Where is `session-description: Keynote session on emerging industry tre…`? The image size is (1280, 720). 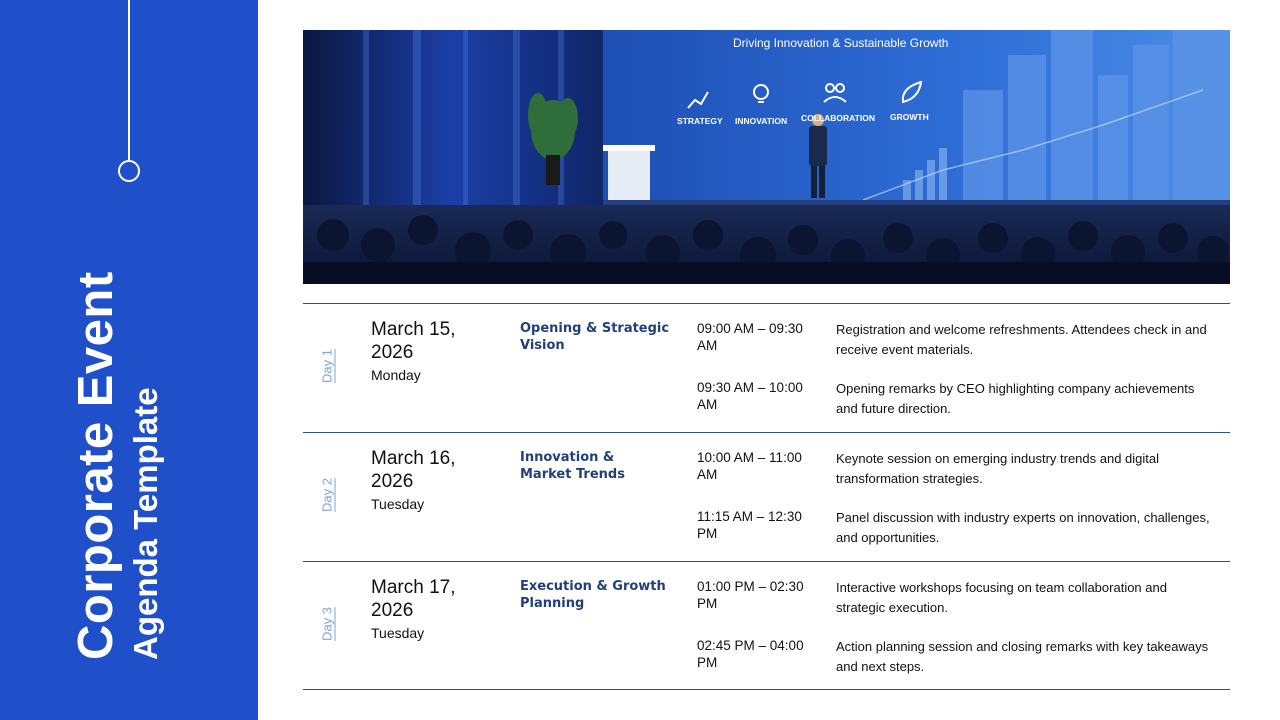
session-description: Keynote session on emerging industry tre… is located at coordinates (998, 468).